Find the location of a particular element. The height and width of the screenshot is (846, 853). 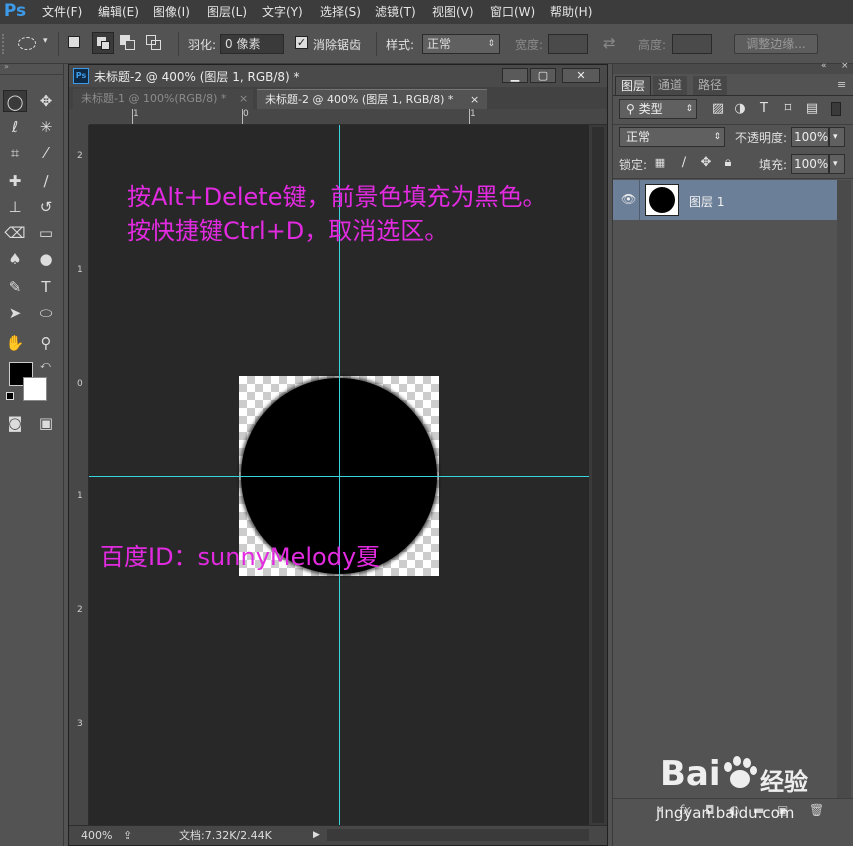

crop-tool-icon: ⌗ is located at coordinates (15, 153).